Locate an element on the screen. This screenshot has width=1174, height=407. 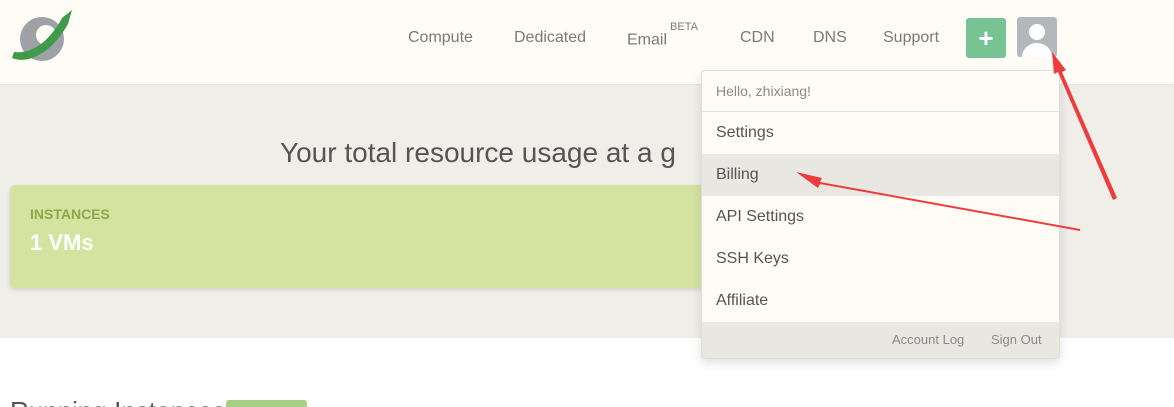
menu-item-api-settings: API Settings is located at coordinates (880, 217).